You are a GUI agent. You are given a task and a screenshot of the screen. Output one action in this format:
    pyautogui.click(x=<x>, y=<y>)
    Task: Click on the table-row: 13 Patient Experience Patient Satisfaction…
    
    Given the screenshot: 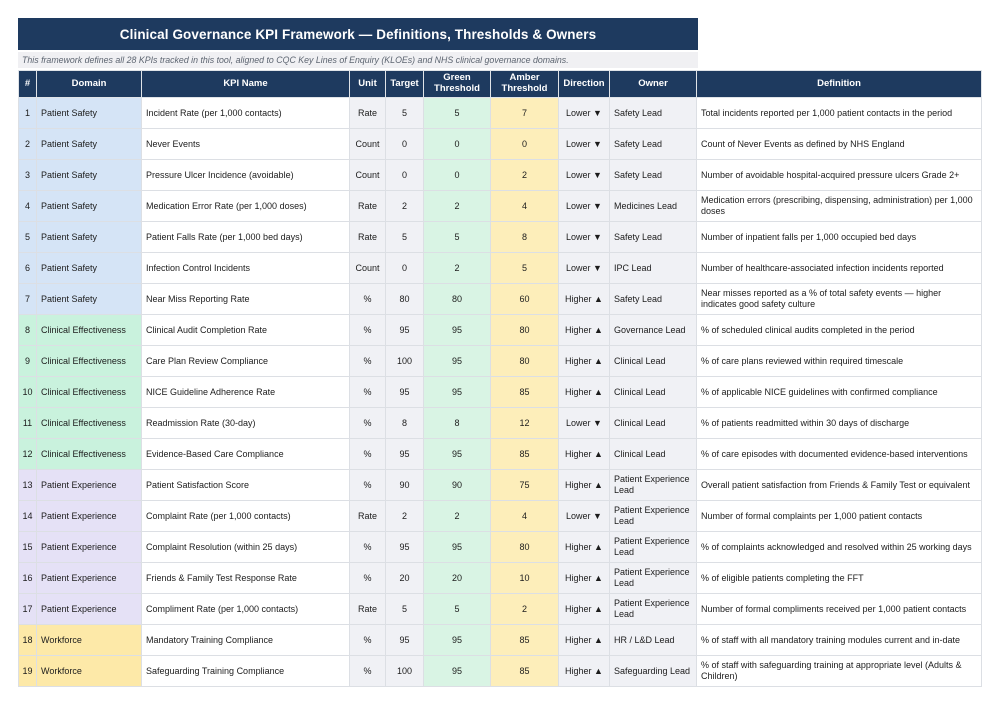 What is the action you would take?
    pyautogui.click(x=500, y=485)
    